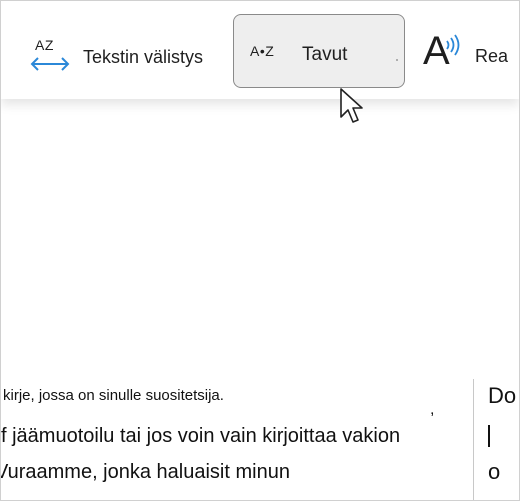 Image resolution: width=520 pixels, height=501 pixels. I want to click on mouse-pointer-icon, so click(351, 105).